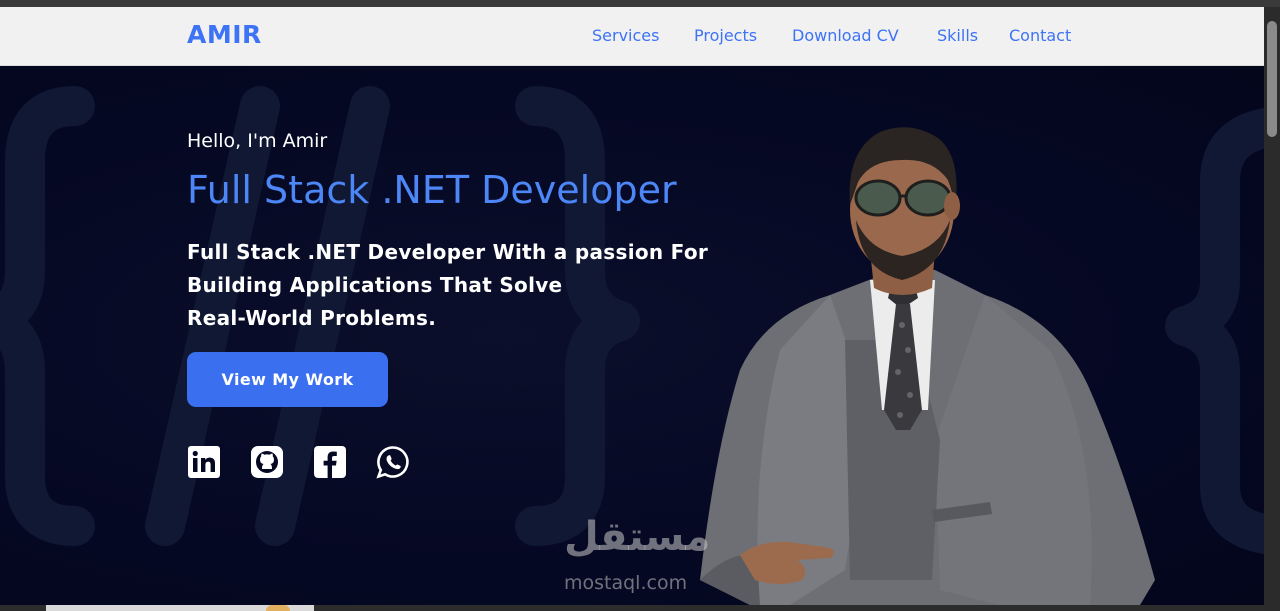  Describe the element at coordinates (267, 462) in the screenshot. I see `github-icon` at that location.